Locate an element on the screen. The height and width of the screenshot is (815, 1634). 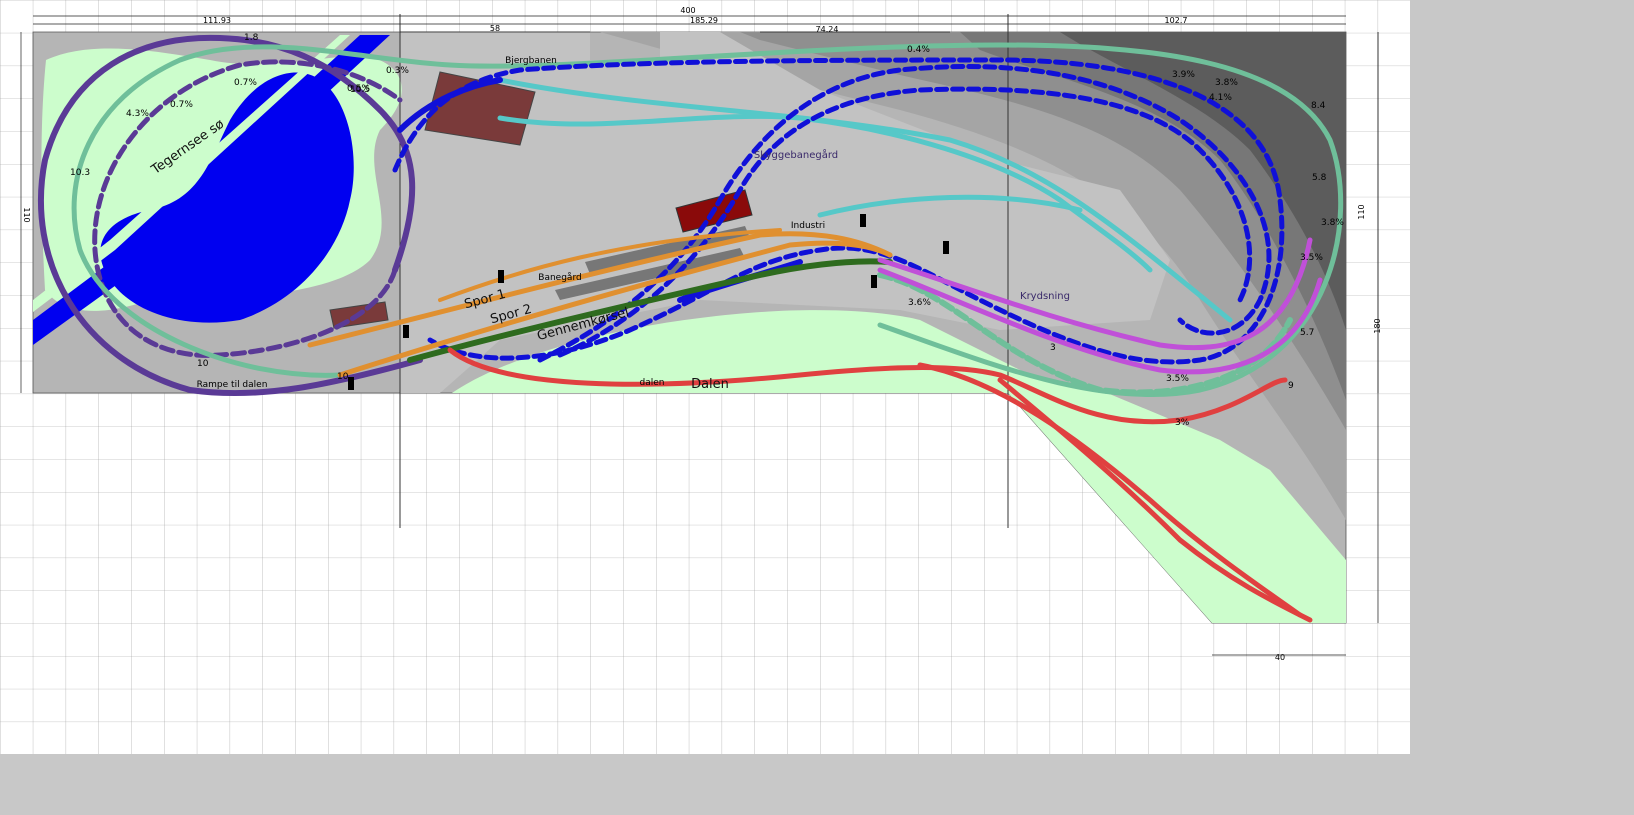
dim-height-right: 110 is located at coordinates (1361, 211).